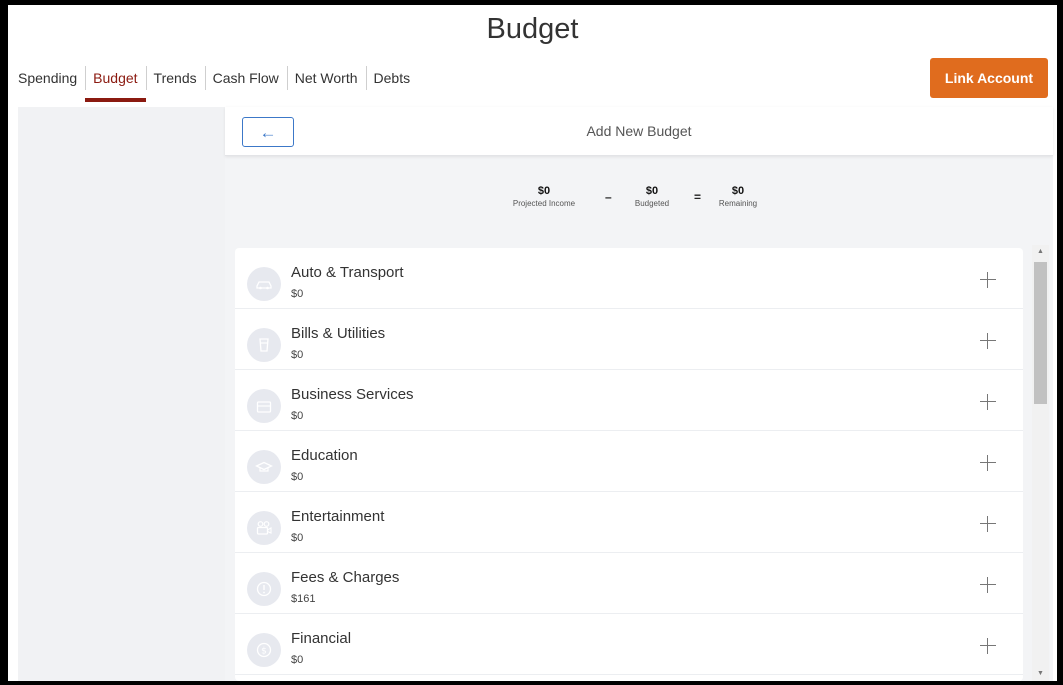  I want to click on category-row-education: Education $0, so click(629, 461).